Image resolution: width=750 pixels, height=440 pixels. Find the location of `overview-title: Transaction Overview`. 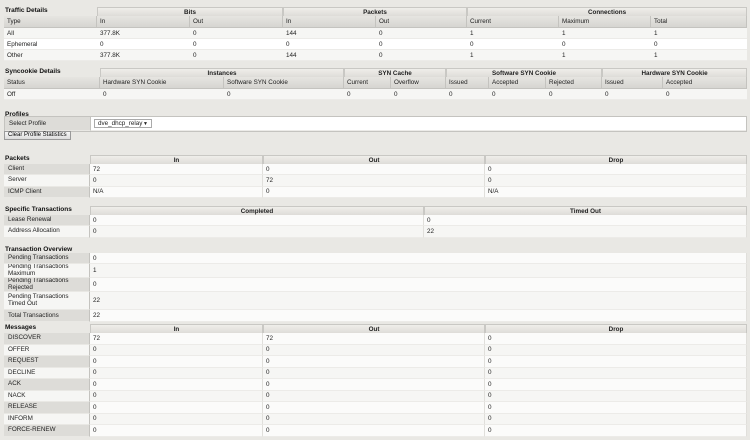

overview-title: Transaction Overview is located at coordinates (39, 249).